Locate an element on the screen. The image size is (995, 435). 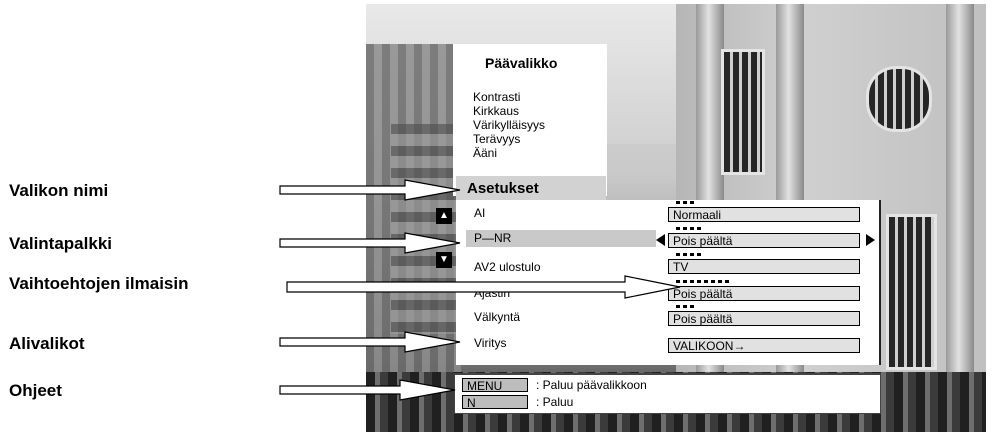
arrow-selection-bar is located at coordinates (370, 243).